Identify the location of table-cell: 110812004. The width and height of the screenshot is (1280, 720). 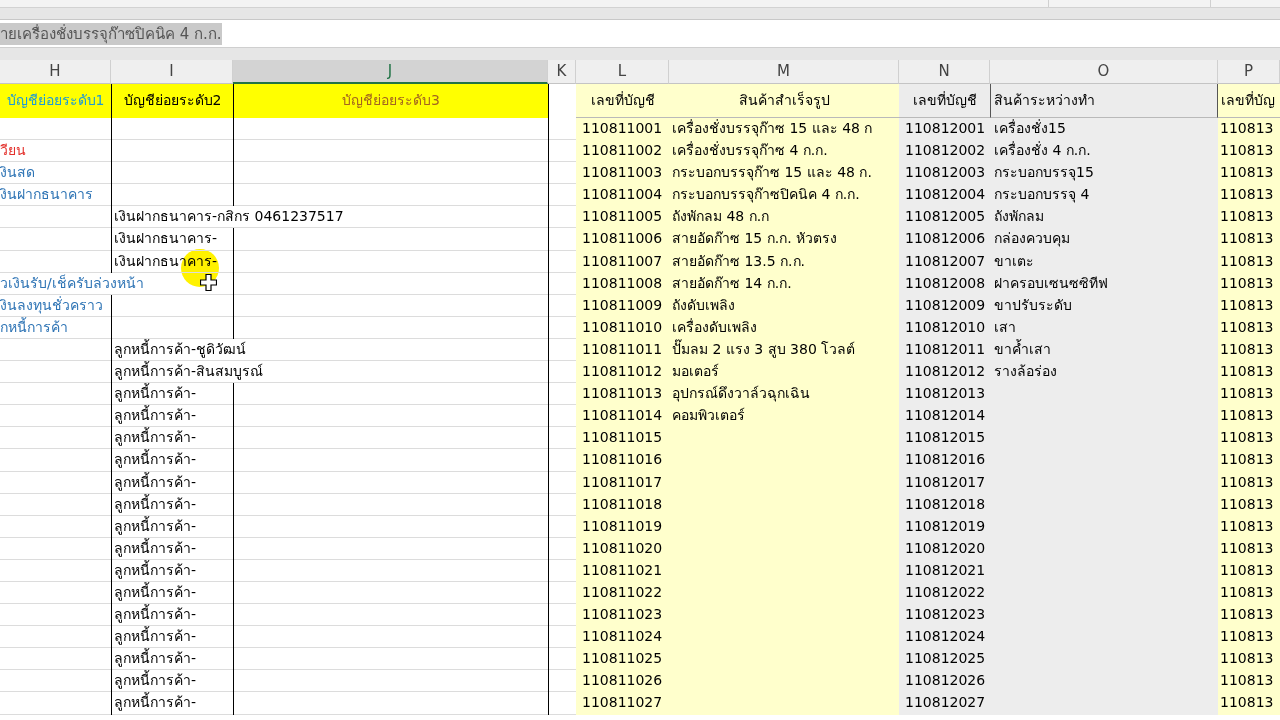
(944, 195).